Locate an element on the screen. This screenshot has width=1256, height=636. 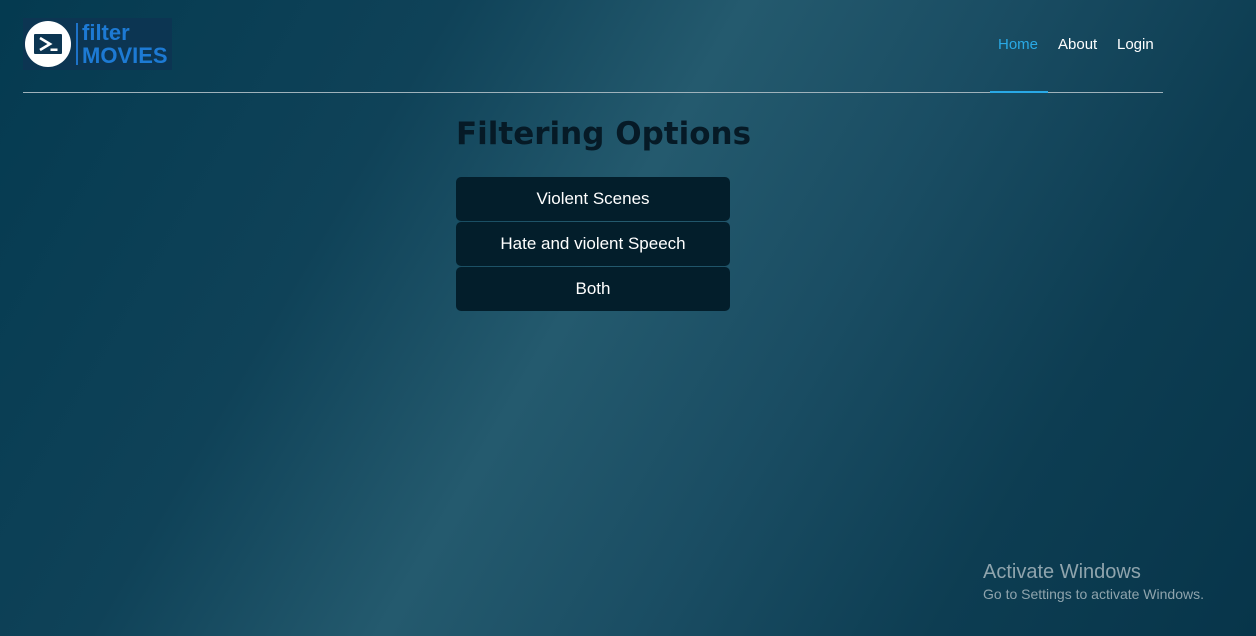
violent-scenes-button: Violent Scenes is located at coordinates (593, 199).